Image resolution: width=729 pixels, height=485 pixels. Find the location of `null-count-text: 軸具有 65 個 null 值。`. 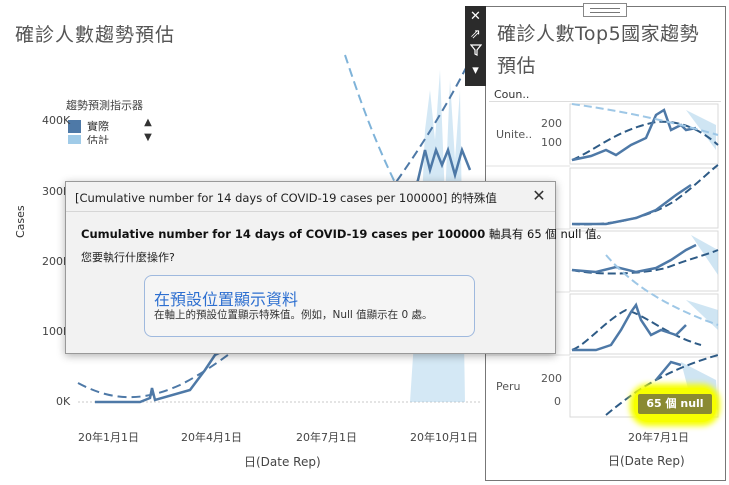

null-count-text: 軸具有 65 個 null 值。 is located at coordinates (547, 234).